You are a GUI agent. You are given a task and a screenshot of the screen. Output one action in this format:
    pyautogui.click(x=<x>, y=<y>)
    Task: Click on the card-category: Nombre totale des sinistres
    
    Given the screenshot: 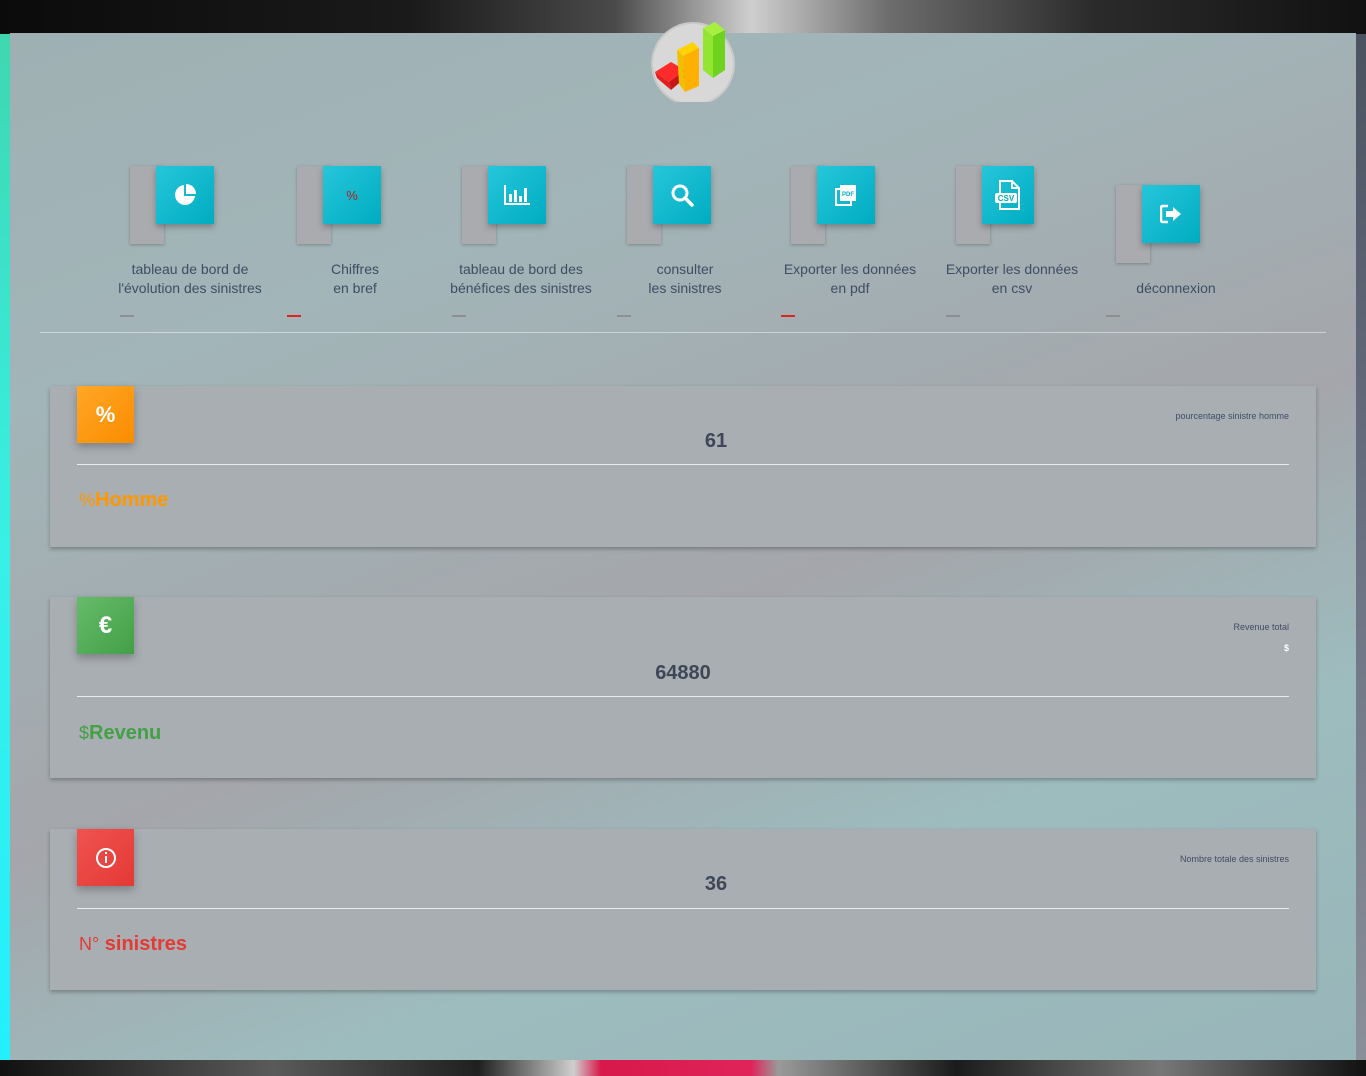 What is the action you would take?
    pyautogui.click(x=1234, y=859)
    